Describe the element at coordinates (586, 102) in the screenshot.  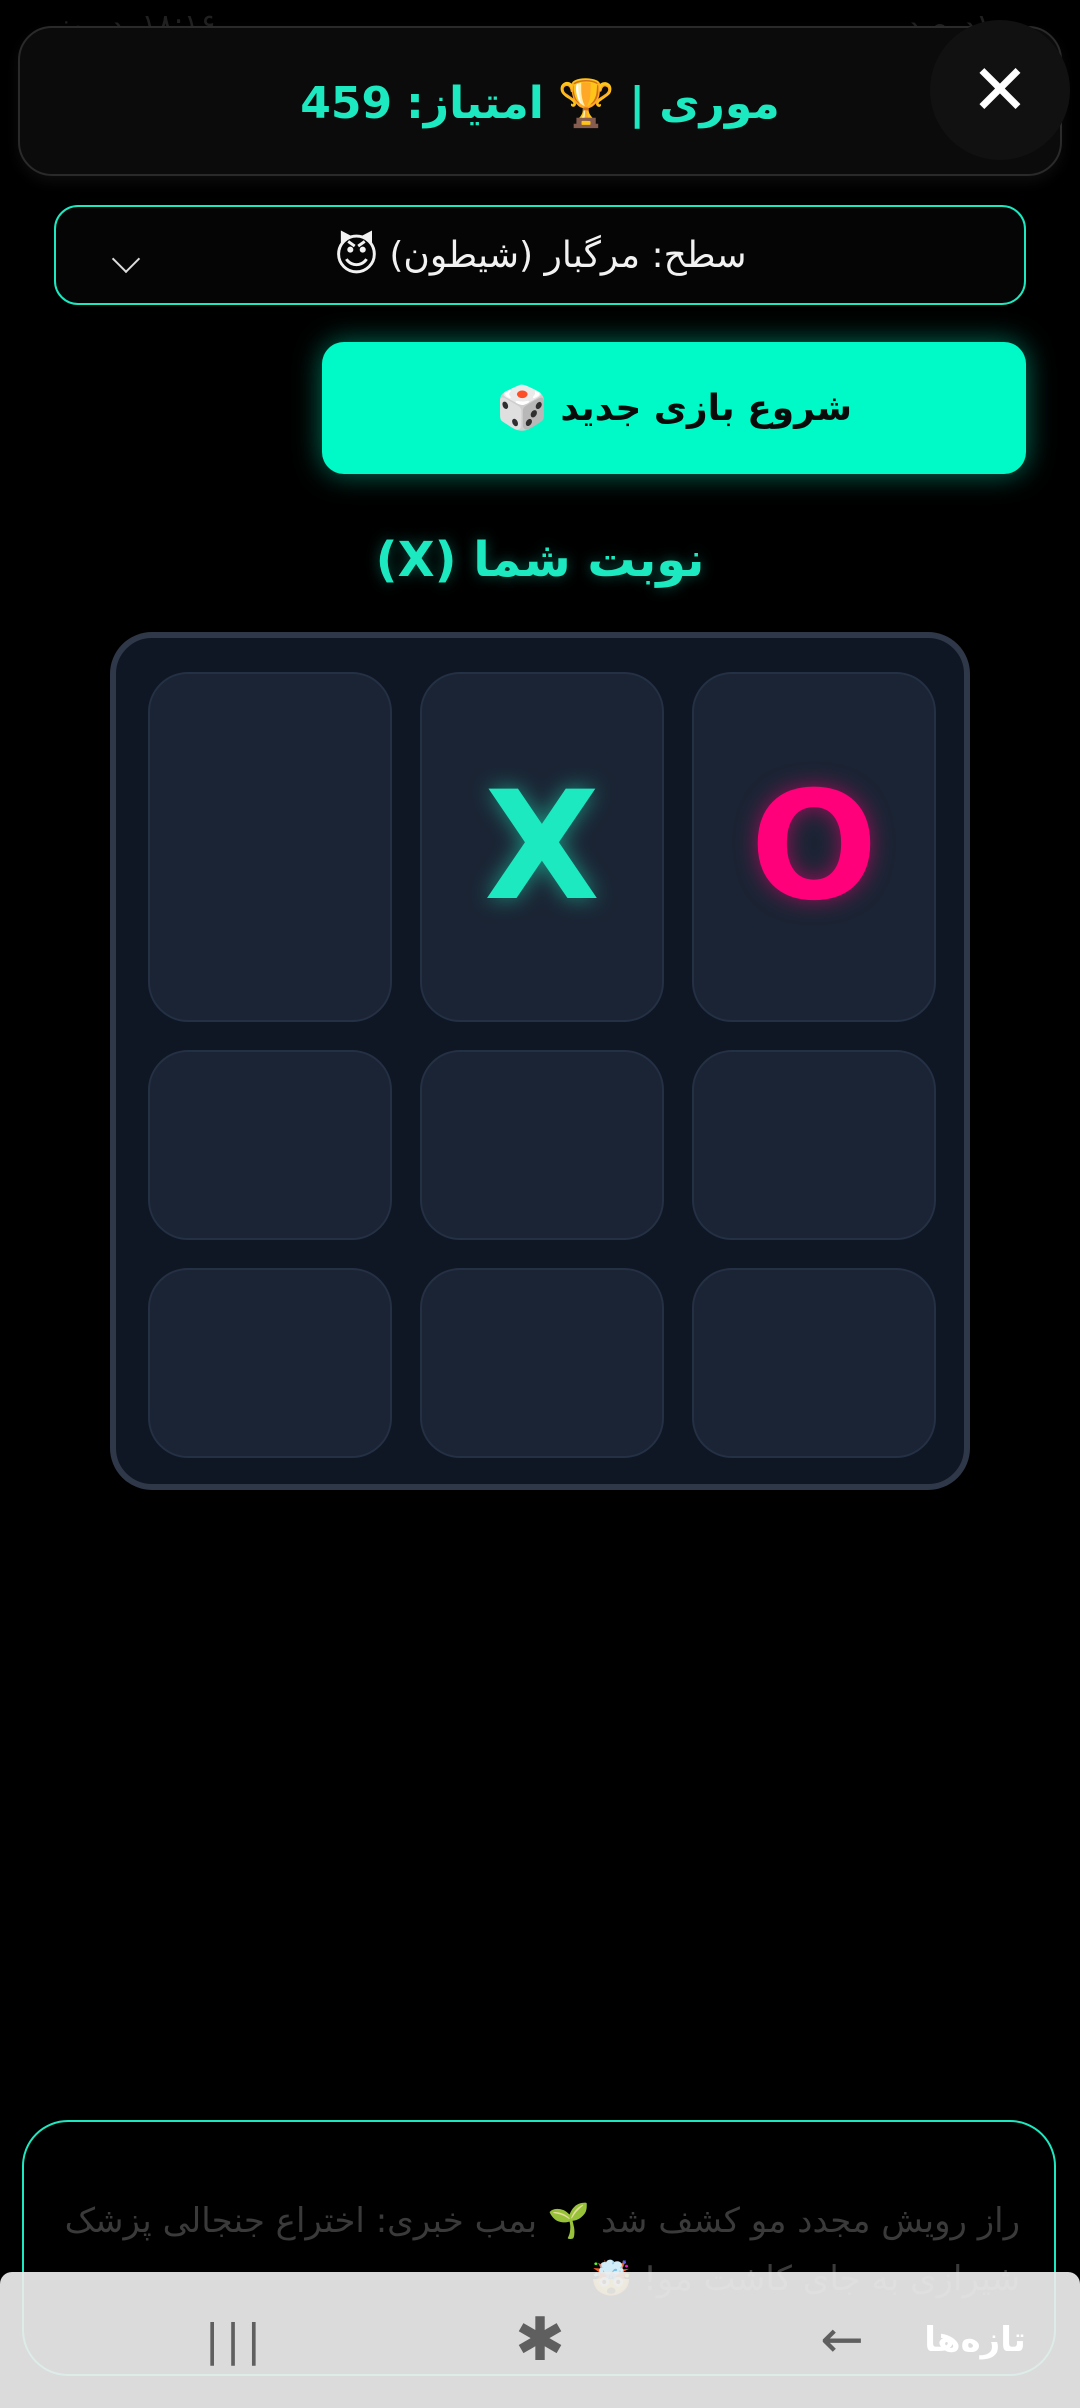
I see `trophy-icon: 🏆` at that location.